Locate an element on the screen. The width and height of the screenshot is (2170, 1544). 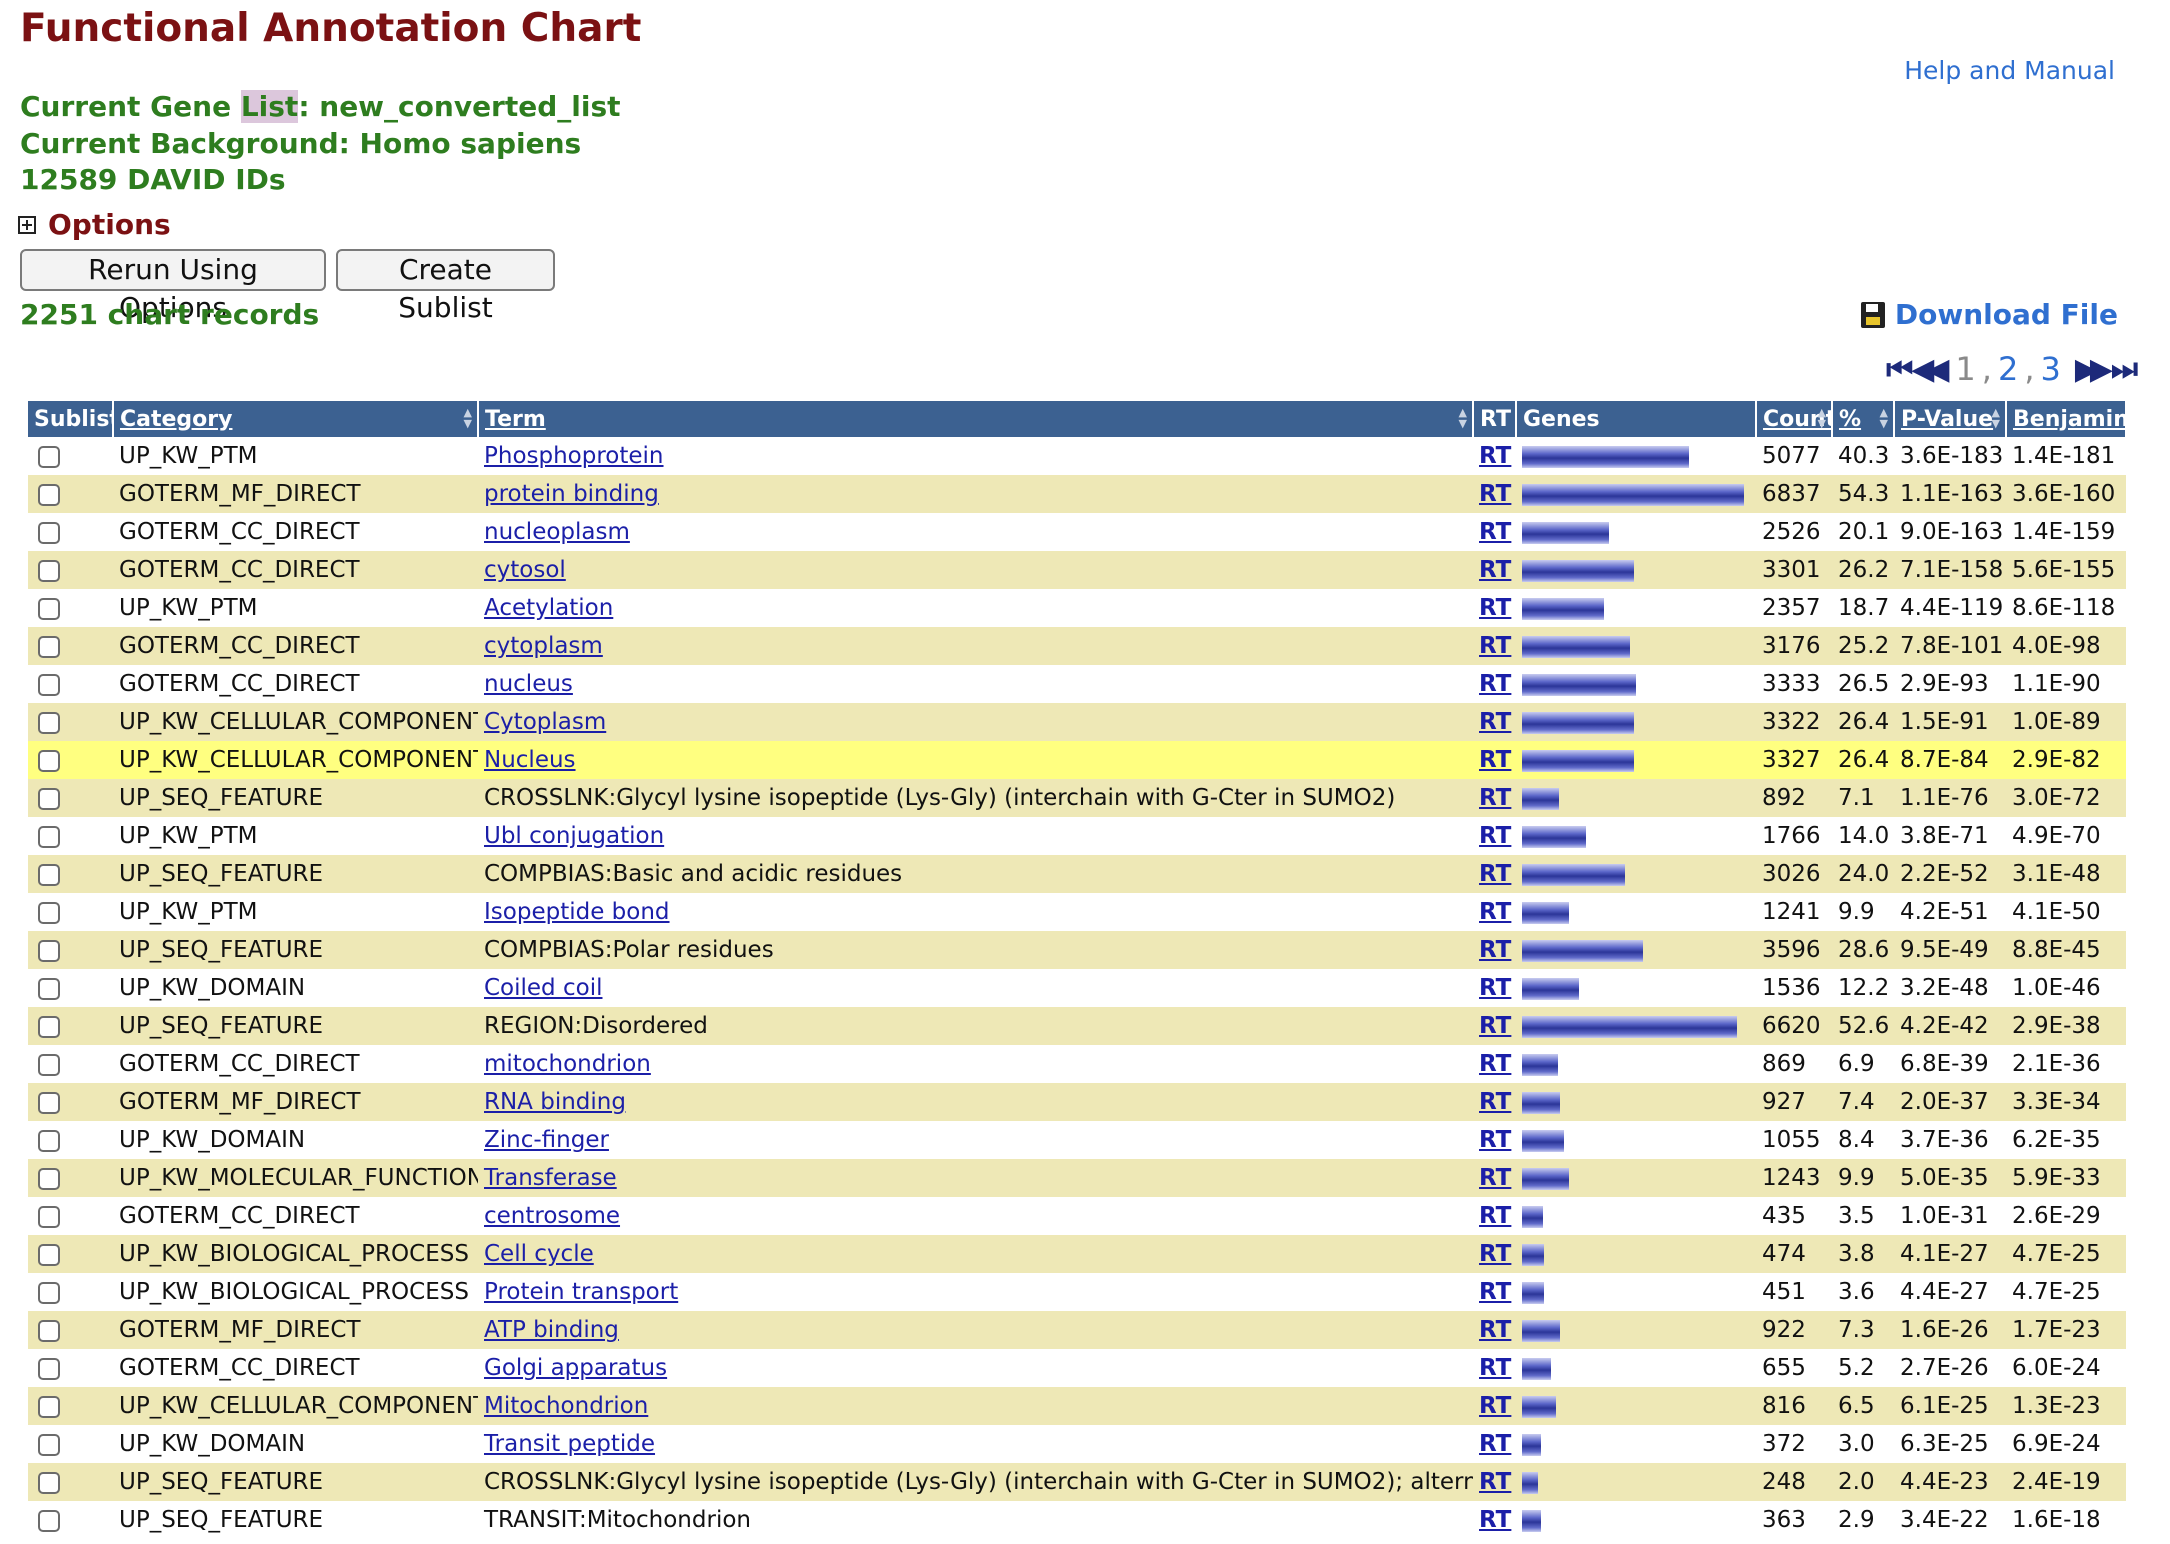
term-link: Transit peptide is located at coordinates (569, 1444).